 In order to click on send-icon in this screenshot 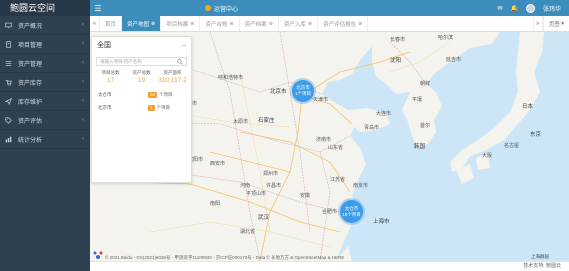, I will do `click(8, 101)`.